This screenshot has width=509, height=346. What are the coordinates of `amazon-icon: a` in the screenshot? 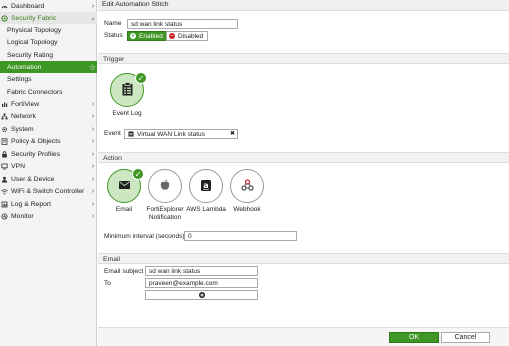 It's located at (206, 186).